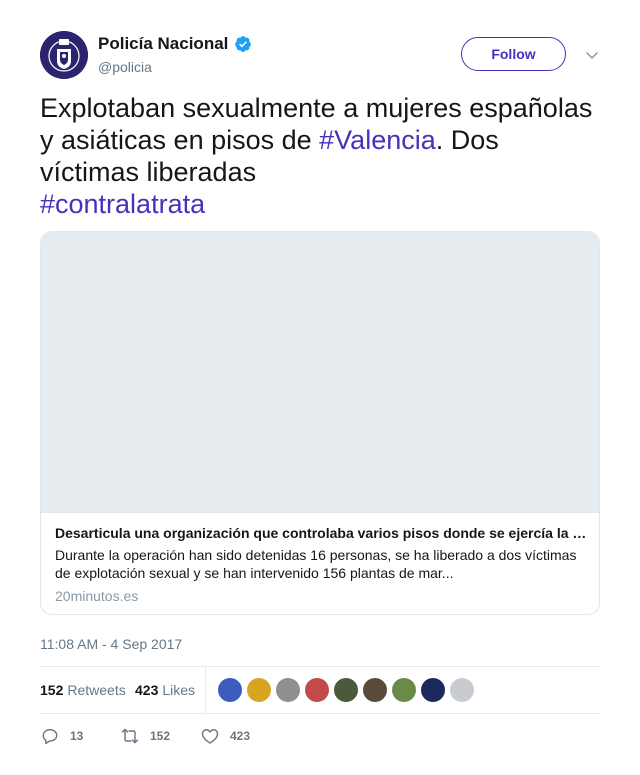  I want to click on chevron-down-icon, so click(592, 55).